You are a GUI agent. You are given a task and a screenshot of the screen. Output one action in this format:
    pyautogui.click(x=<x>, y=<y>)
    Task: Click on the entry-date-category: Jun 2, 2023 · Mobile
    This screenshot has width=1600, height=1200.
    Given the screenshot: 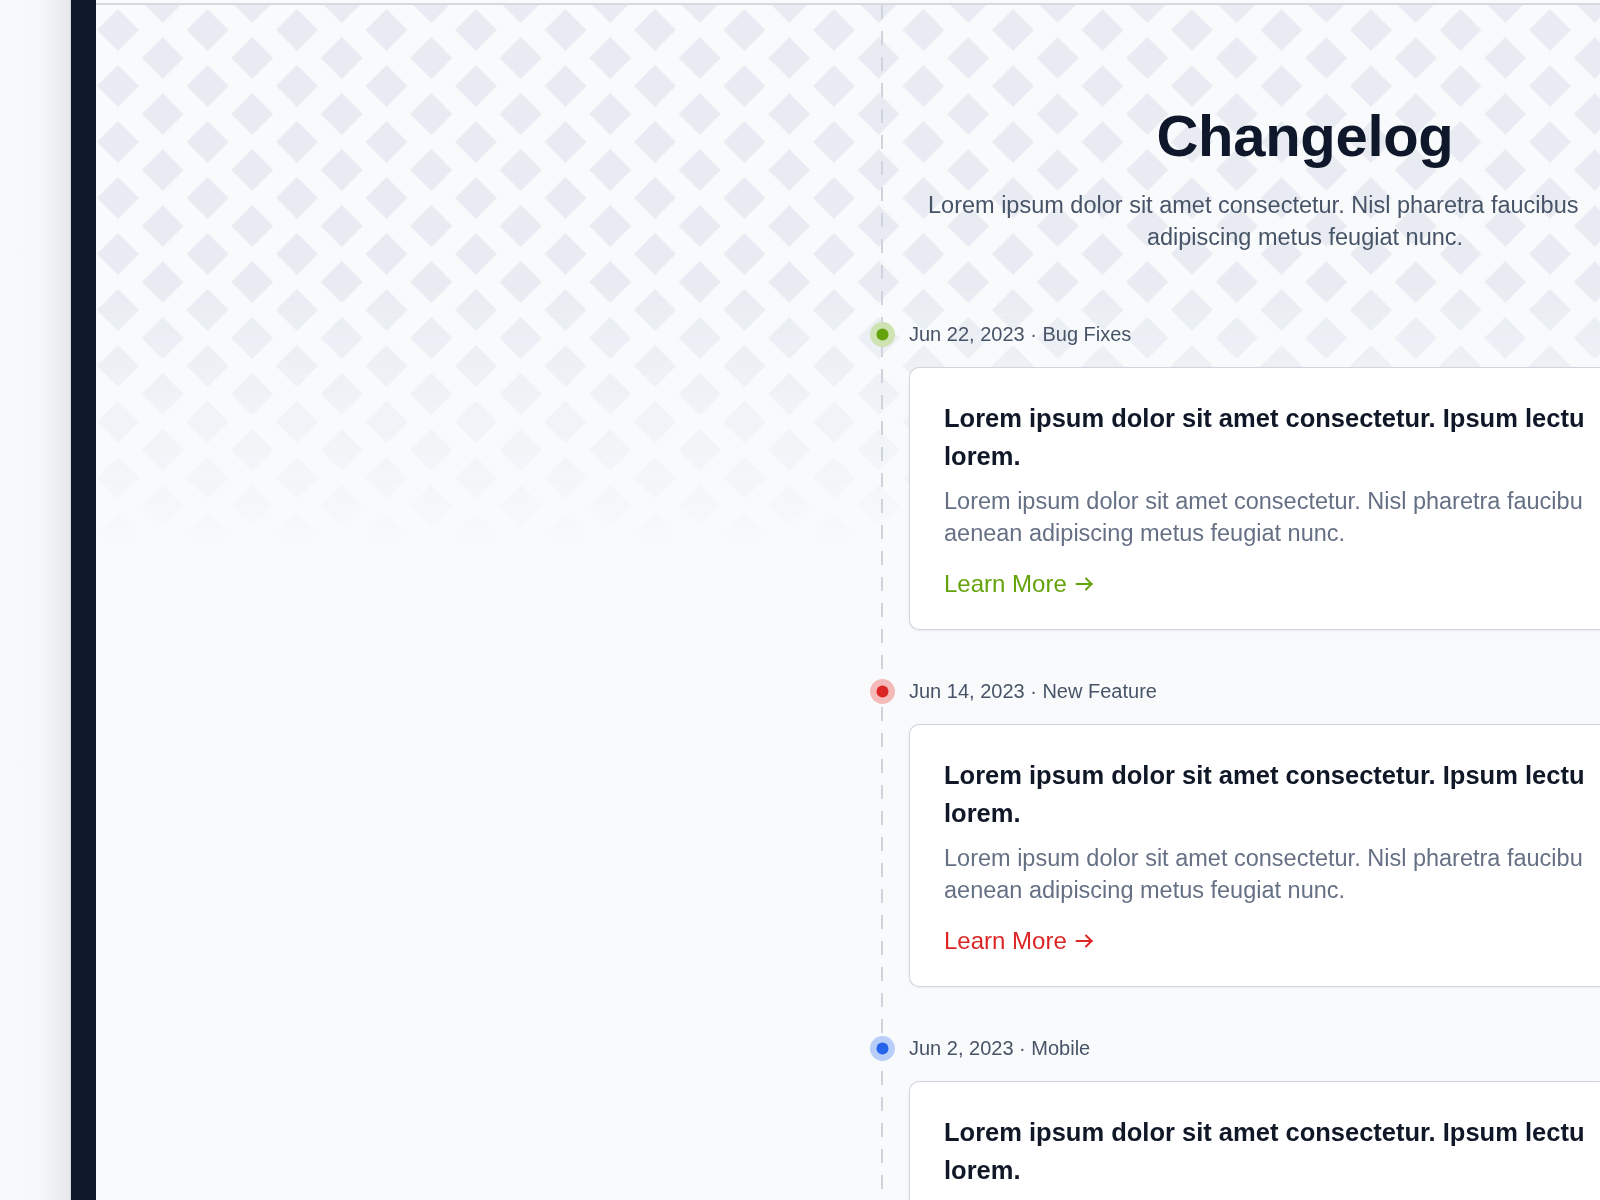 What is the action you would take?
    pyautogui.click(x=1000, y=1048)
    